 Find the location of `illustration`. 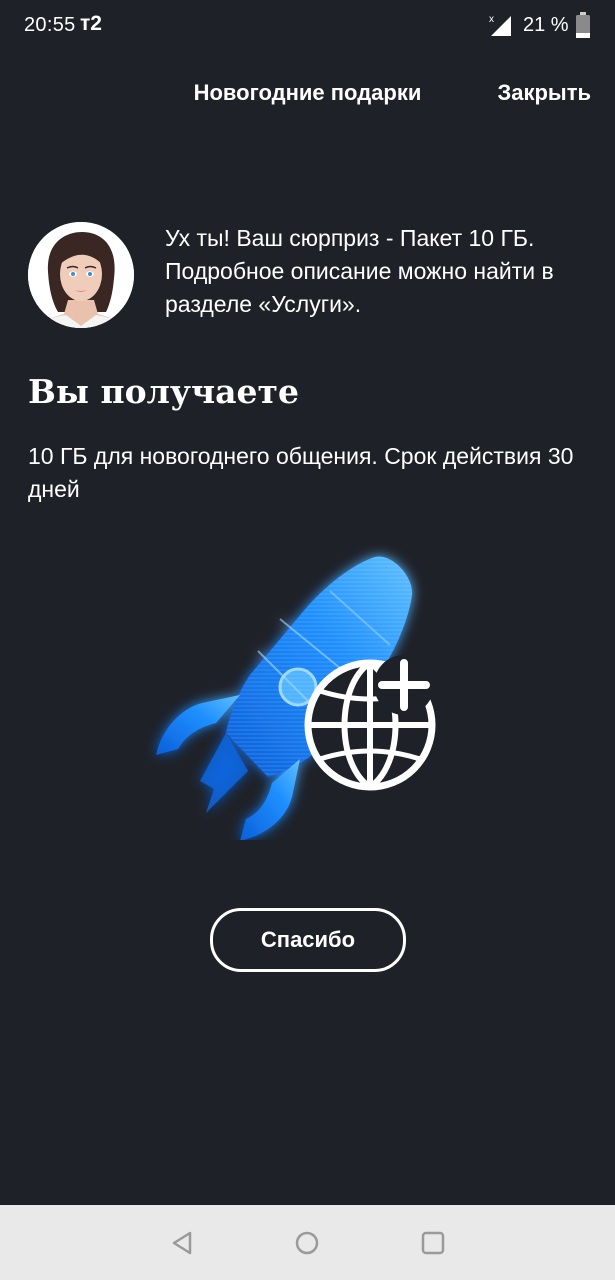

illustration is located at coordinates (296, 698).